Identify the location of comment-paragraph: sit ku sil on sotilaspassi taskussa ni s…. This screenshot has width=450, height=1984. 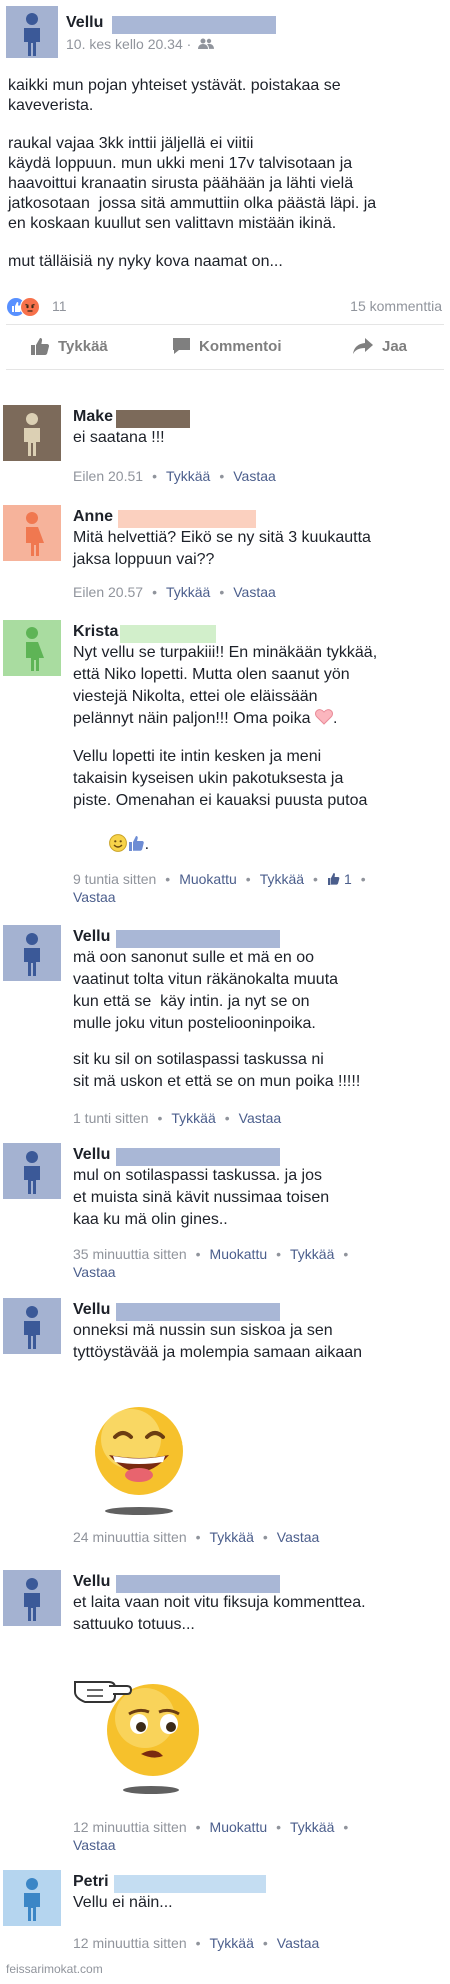
(217, 1070).